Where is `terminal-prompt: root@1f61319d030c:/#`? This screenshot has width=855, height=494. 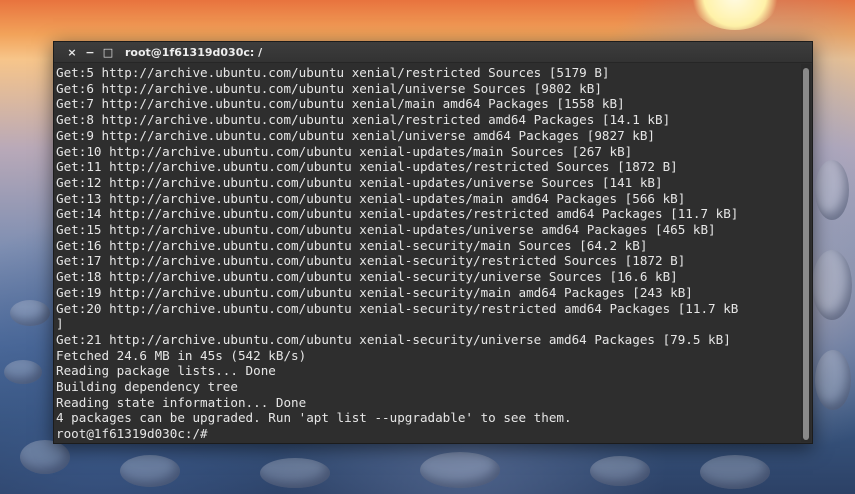
terminal-prompt: root@1f61319d030c:/# is located at coordinates (428, 434).